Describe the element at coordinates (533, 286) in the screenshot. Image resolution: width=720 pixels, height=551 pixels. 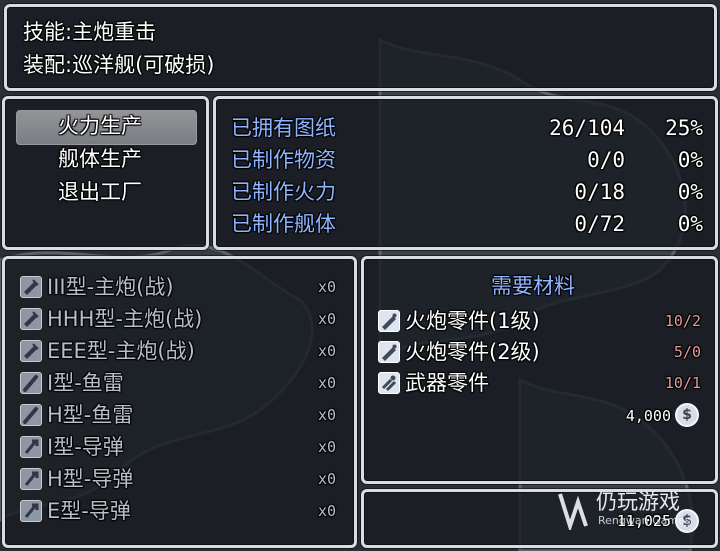
I see `materials-title: 需要材料` at that location.